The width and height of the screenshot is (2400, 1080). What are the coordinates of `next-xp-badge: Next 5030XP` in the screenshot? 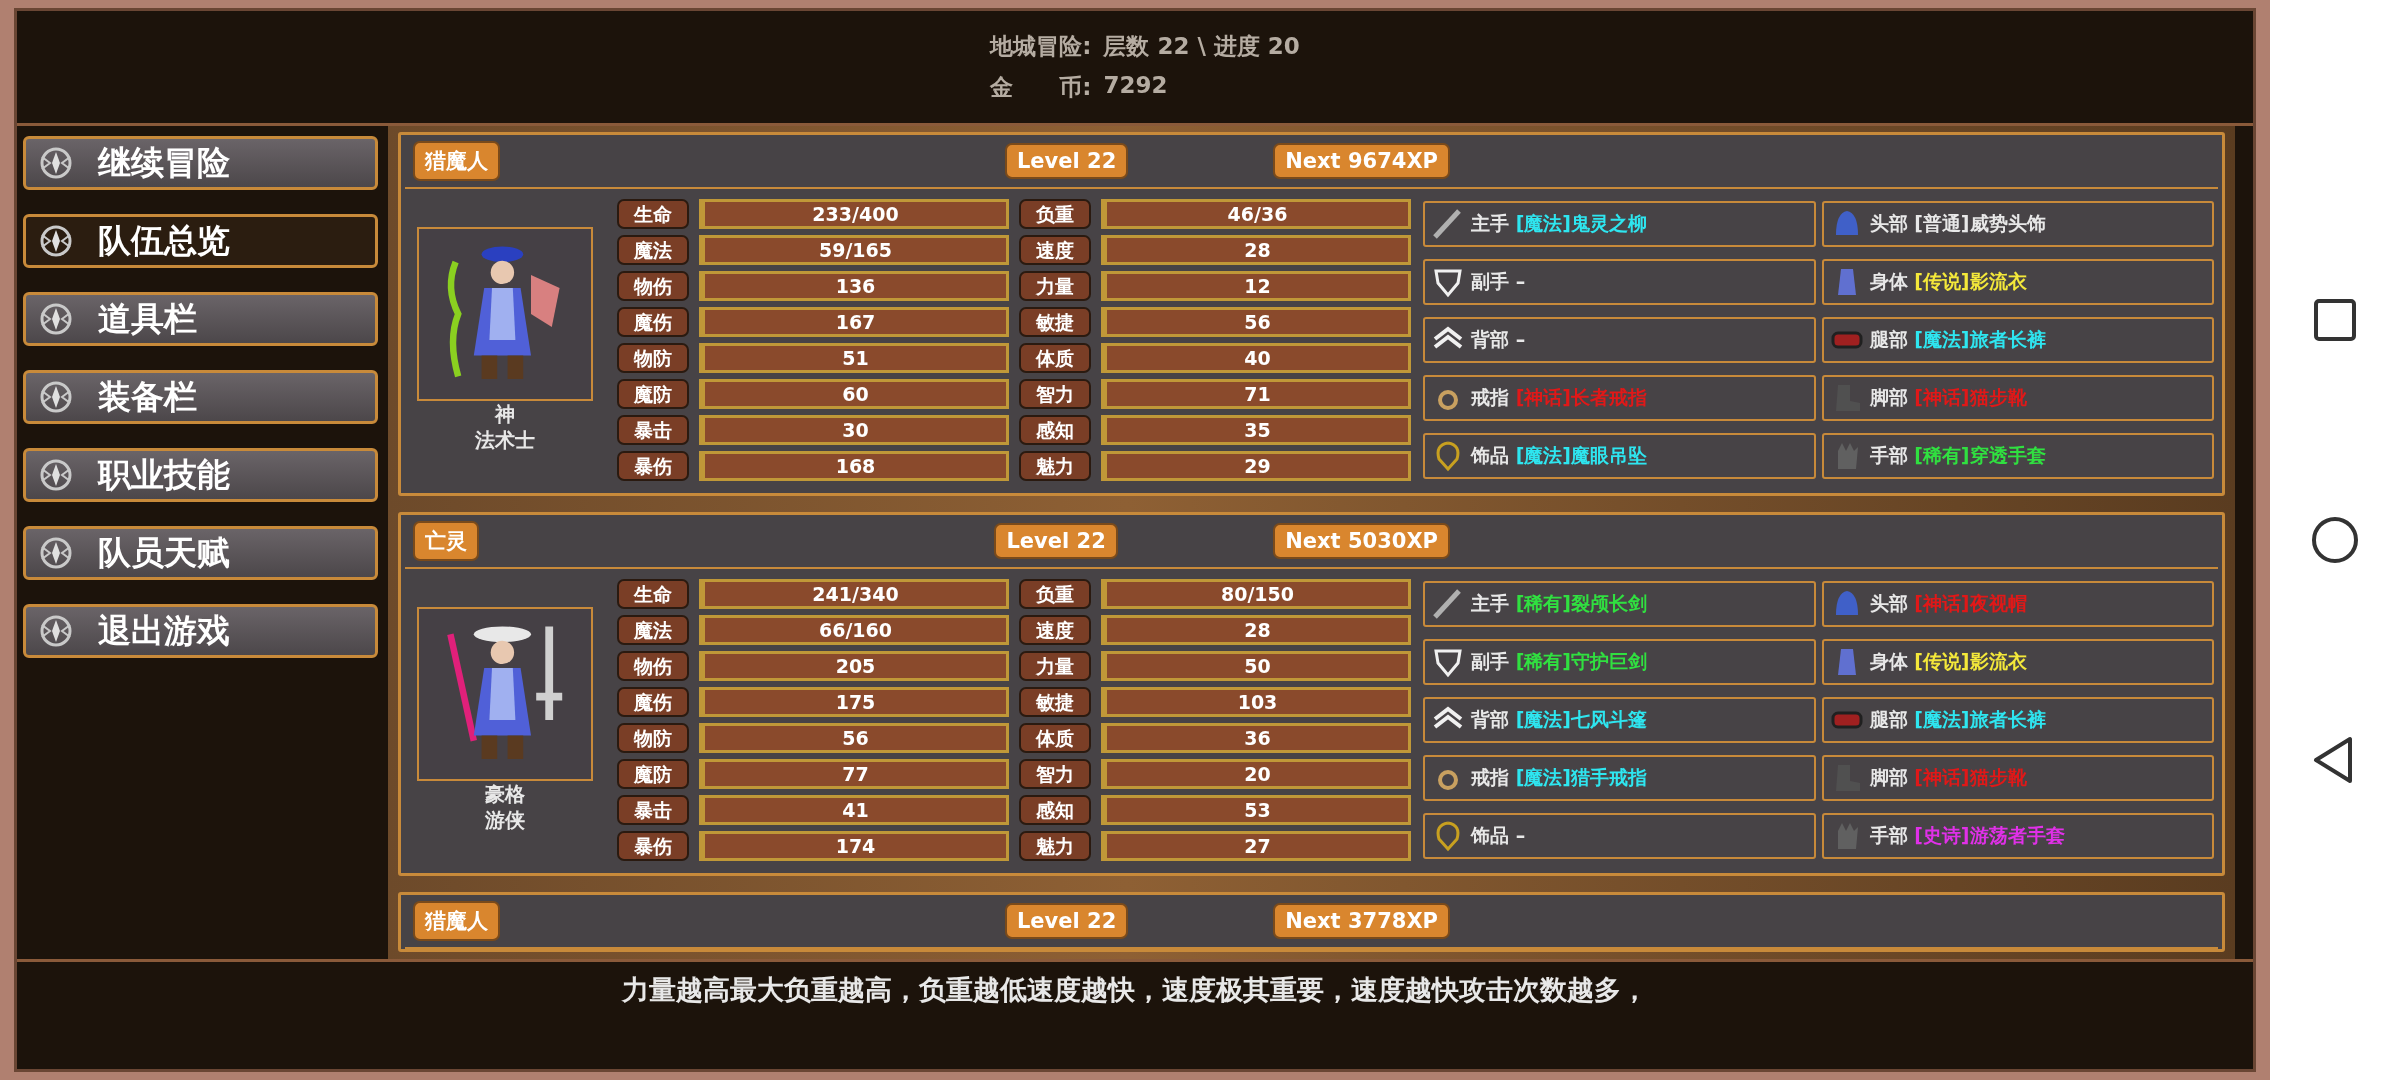 It's located at (1361, 541).